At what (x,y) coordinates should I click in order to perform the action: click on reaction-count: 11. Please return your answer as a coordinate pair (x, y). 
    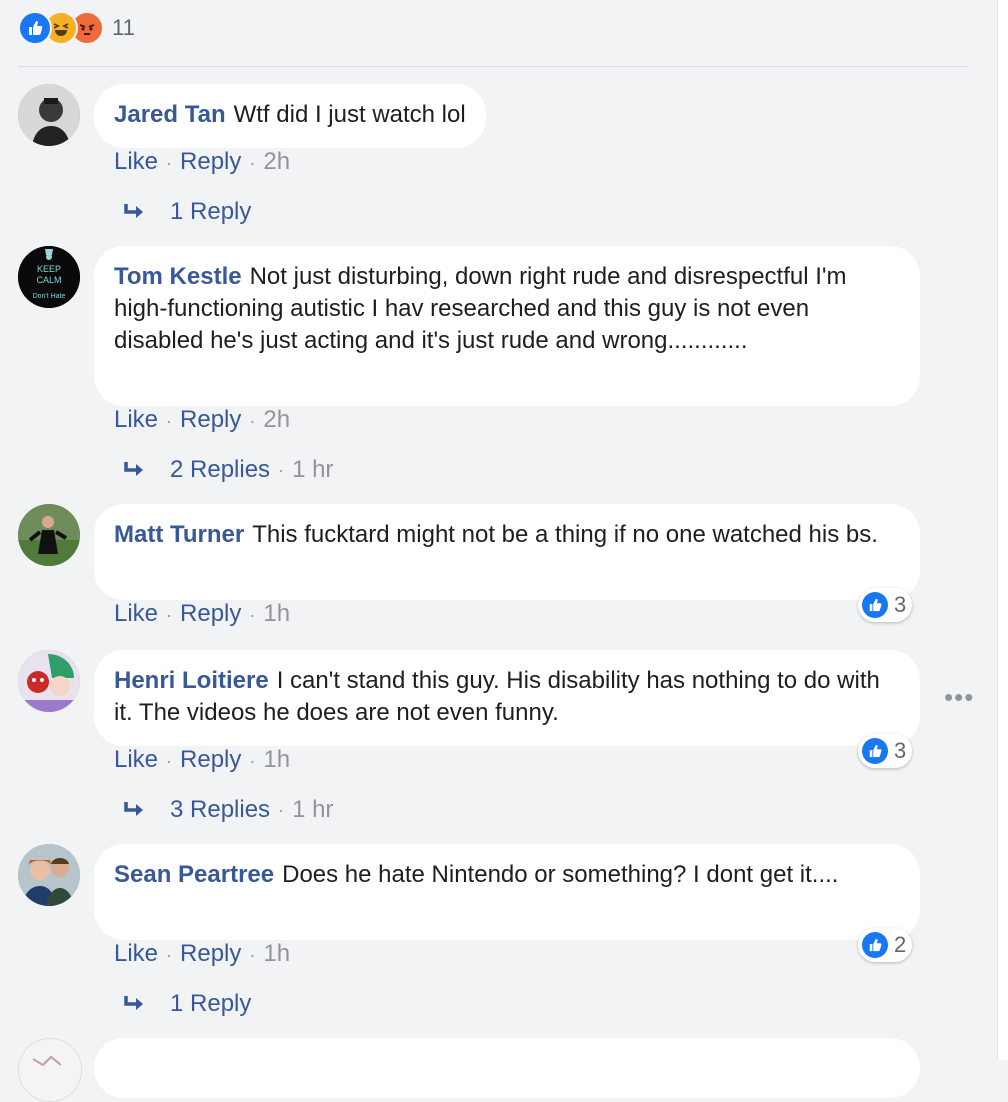
    Looking at the image, I should click on (123, 28).